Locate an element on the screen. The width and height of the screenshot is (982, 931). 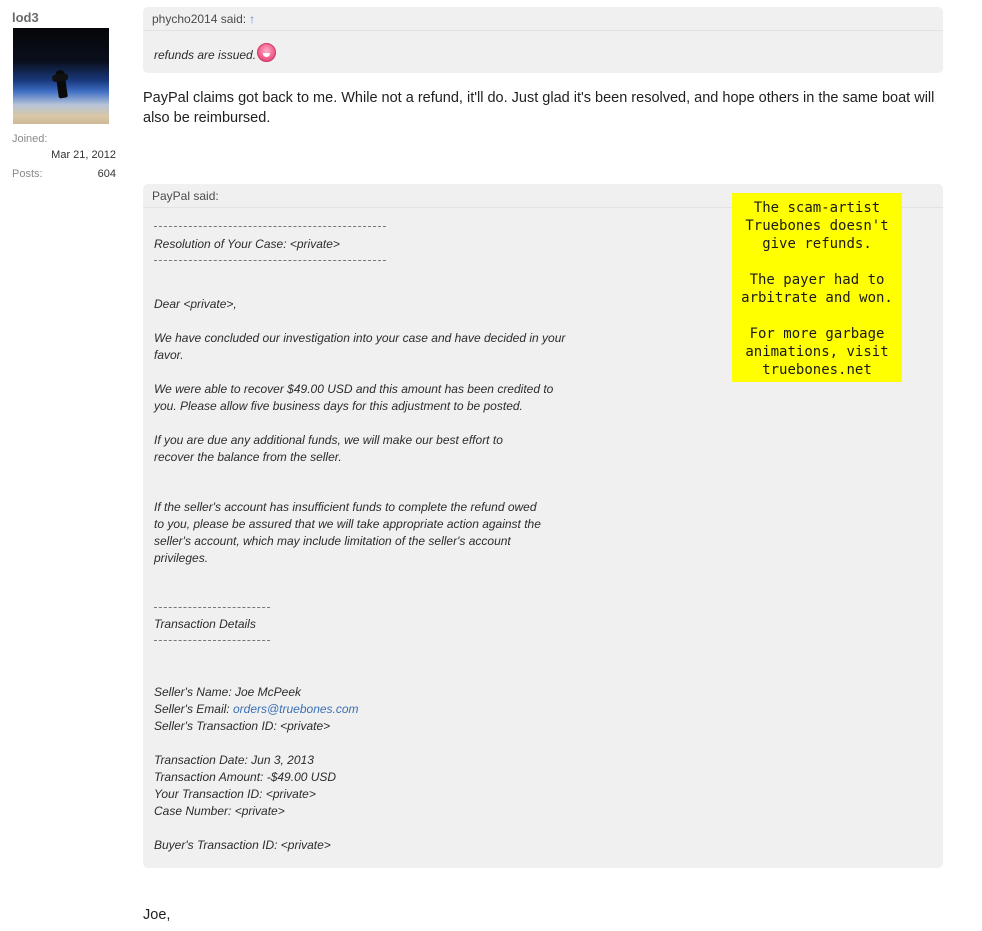
quote-block-phycho2014: phycho2014 said: ↑ refunds are issued. is located at coordinates (543, 40).